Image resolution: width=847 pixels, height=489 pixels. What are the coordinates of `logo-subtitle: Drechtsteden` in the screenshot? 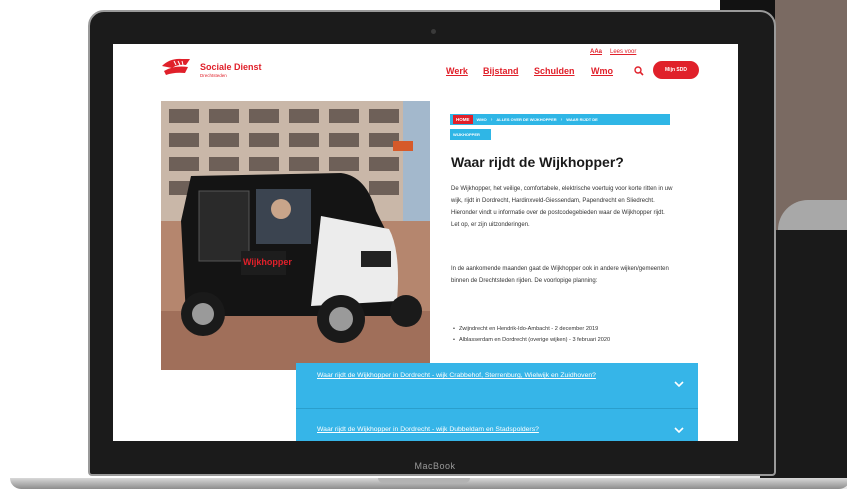 It's located at (213, 75).